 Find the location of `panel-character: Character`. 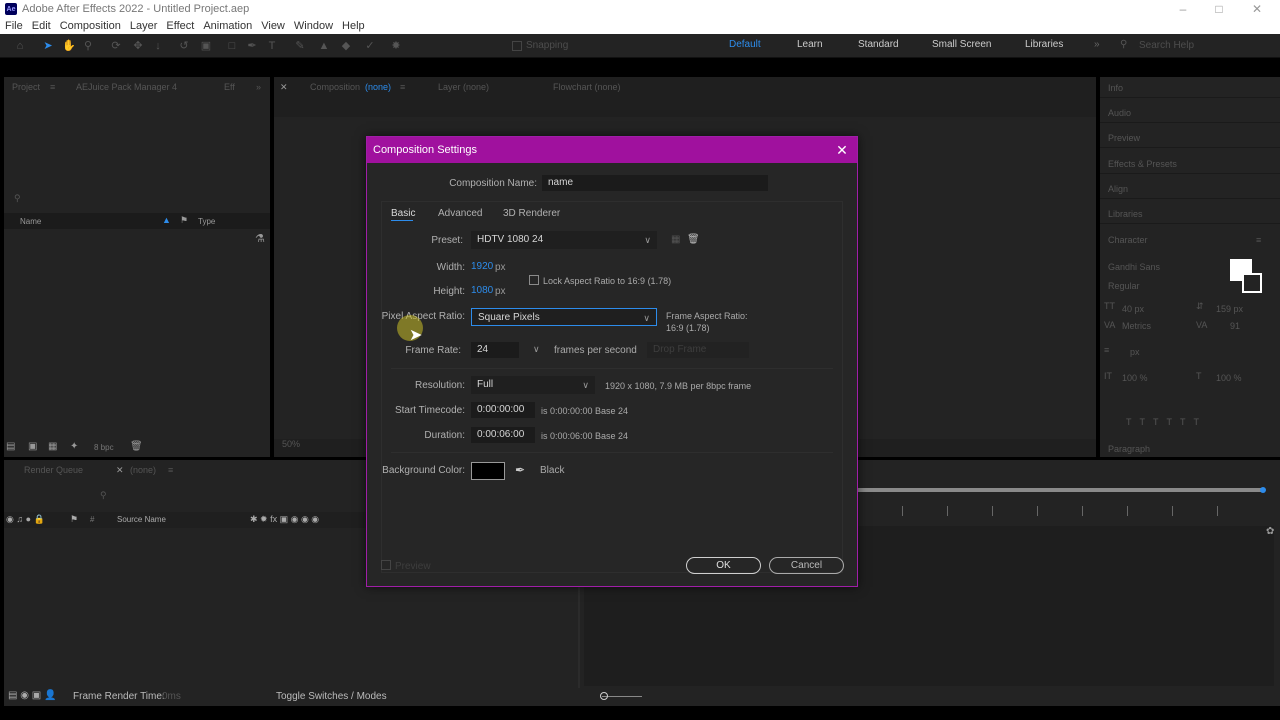

panel-character: Character is located at coordinates (1128, 240).